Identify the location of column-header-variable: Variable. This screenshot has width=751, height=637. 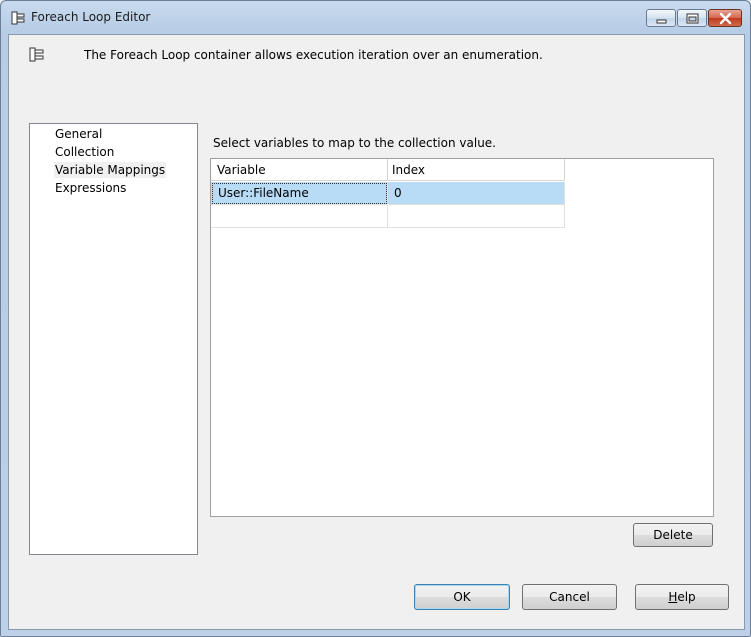
(299, 170).